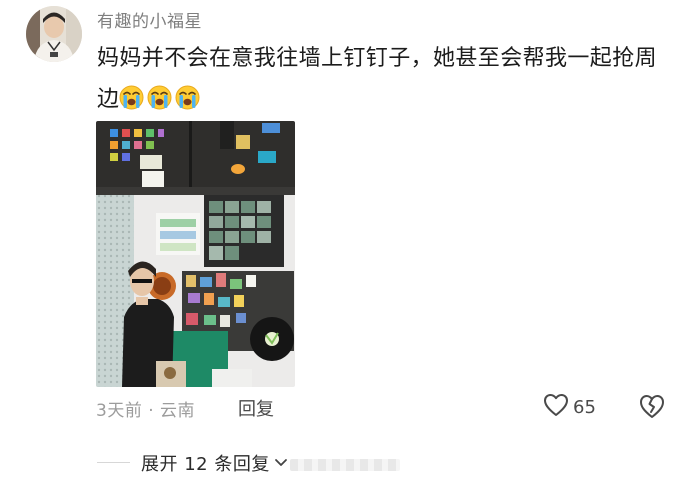 The height and width of the screenshot is (485, 690). Describe the element at coordinates (345, 465) in the screenshot. I see `blurred-overlay` at that location.